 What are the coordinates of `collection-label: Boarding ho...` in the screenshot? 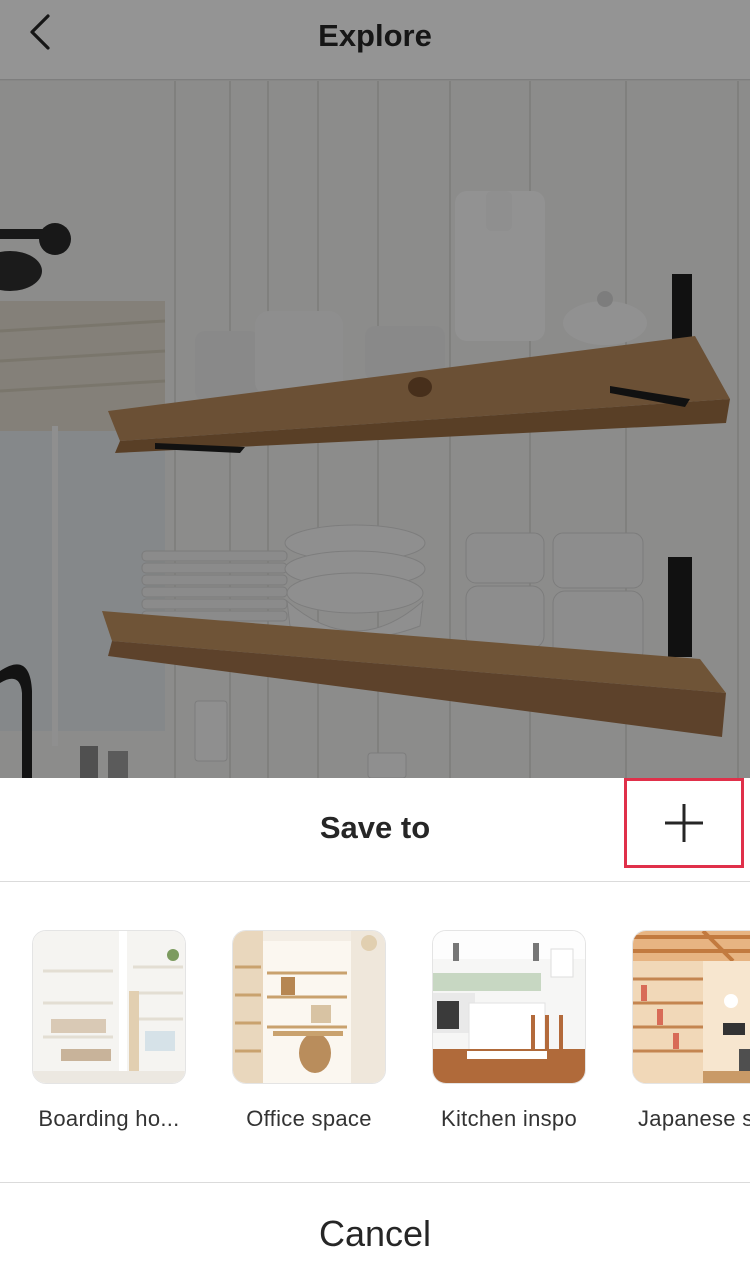 It's located at (109, 1118).